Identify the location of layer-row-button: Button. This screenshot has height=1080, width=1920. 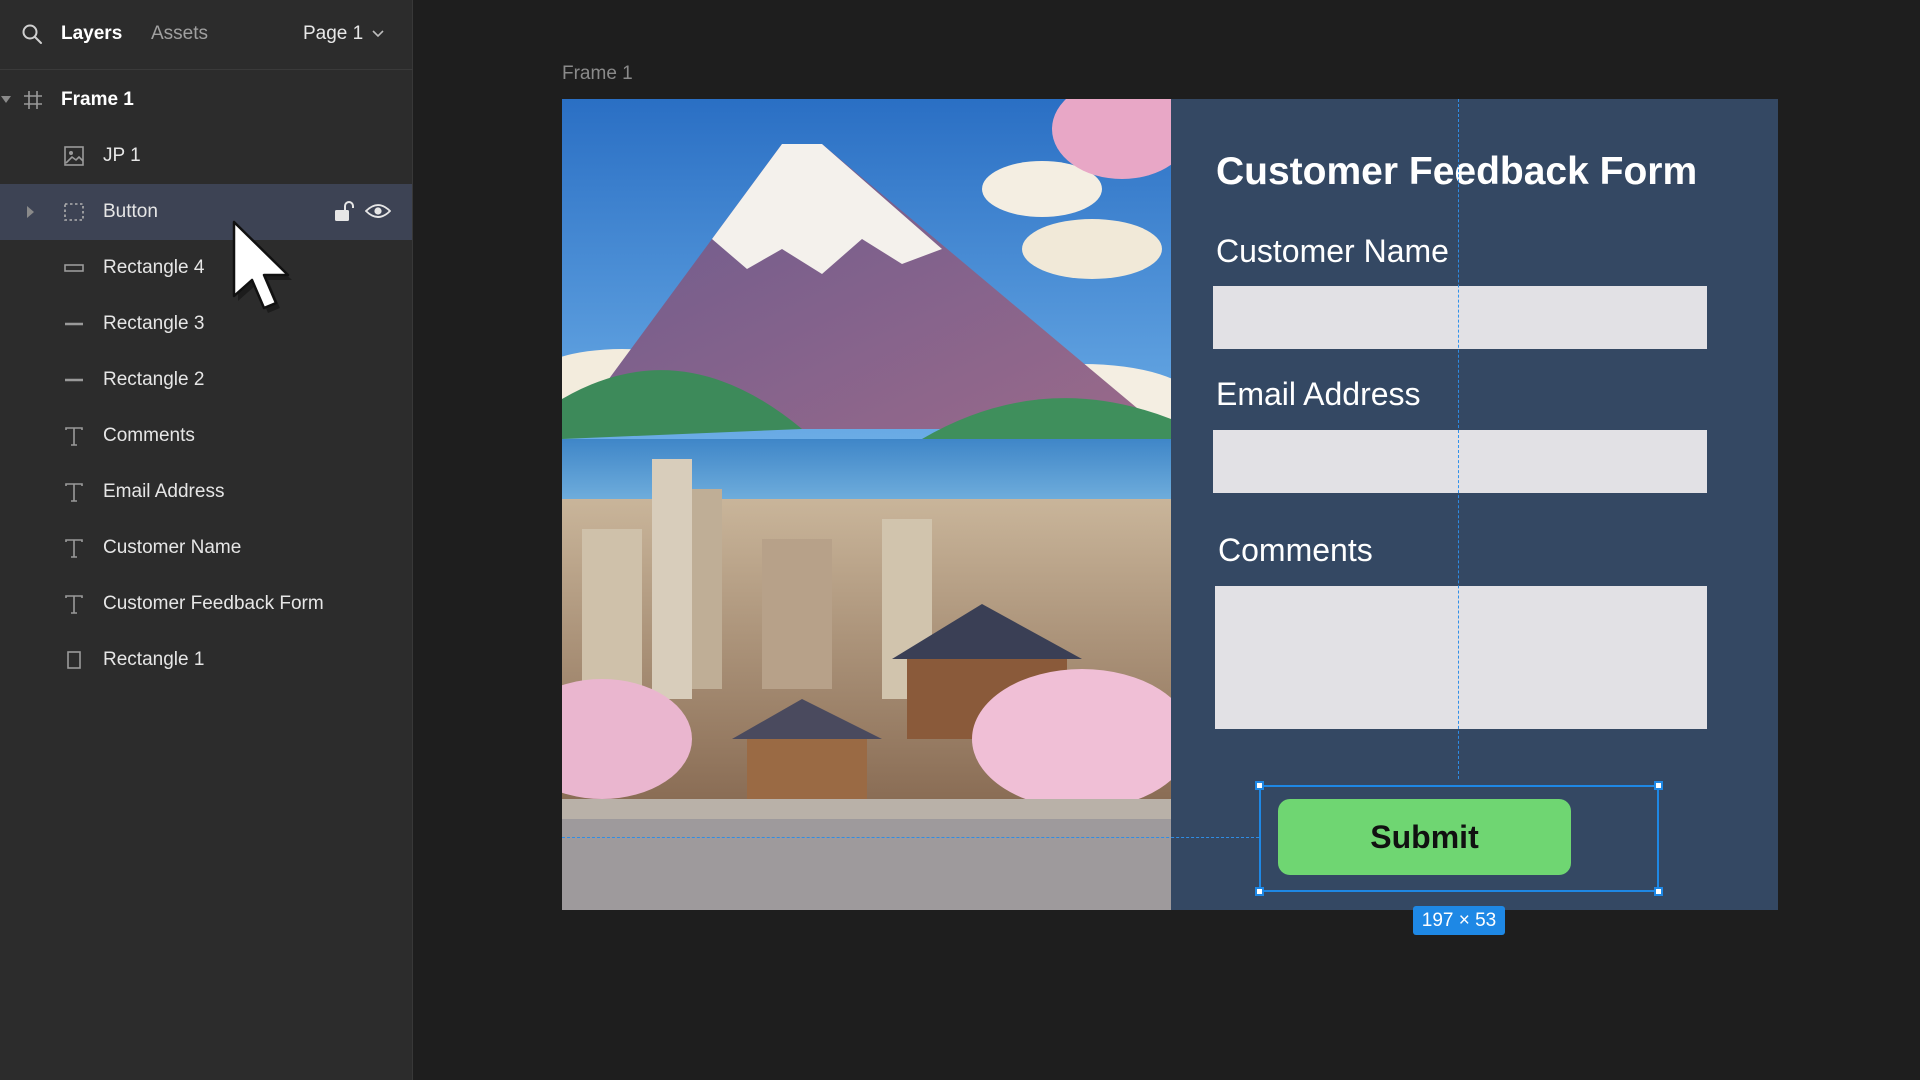
(206, 212).